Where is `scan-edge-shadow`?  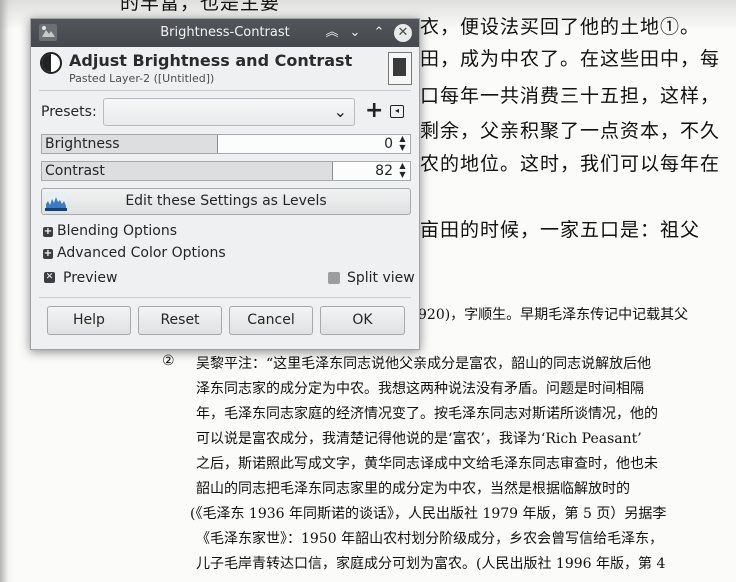 scan-edge-shadow is located at coordinates (7, 291).